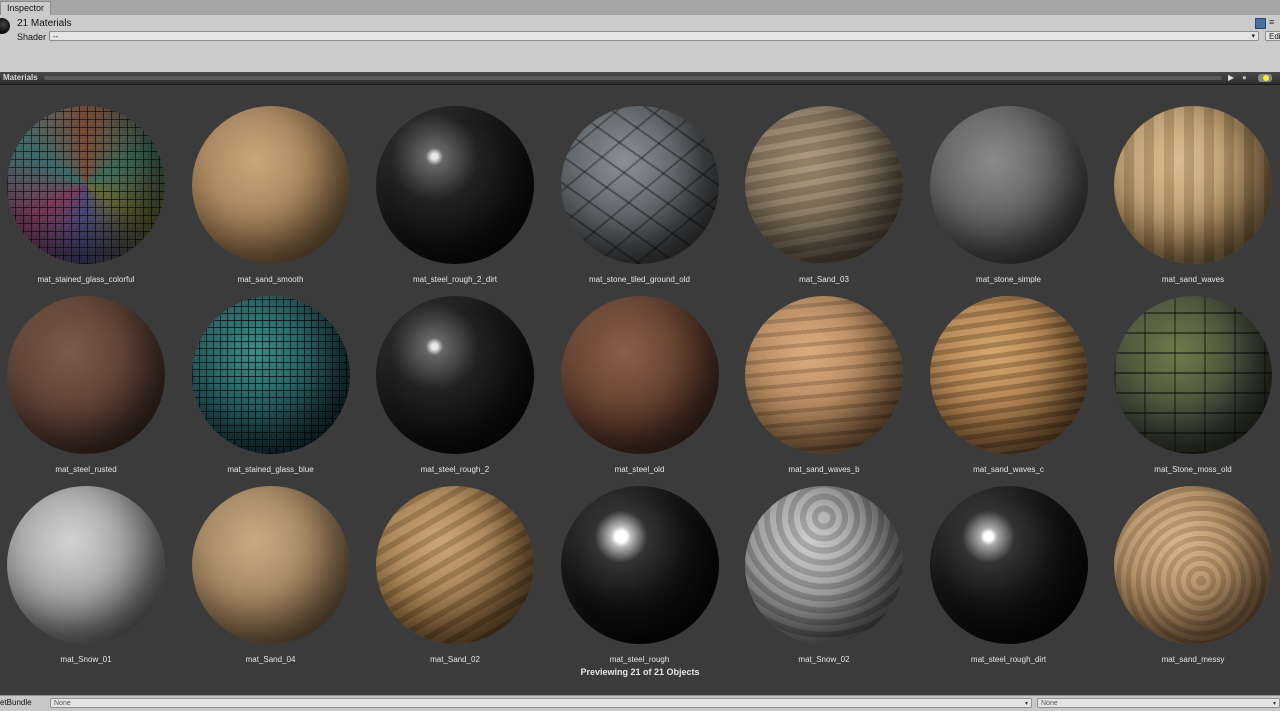 The width and height of the screenshot is (1280, 711). I want to click on preview-resize-handle, so click(633, 78).